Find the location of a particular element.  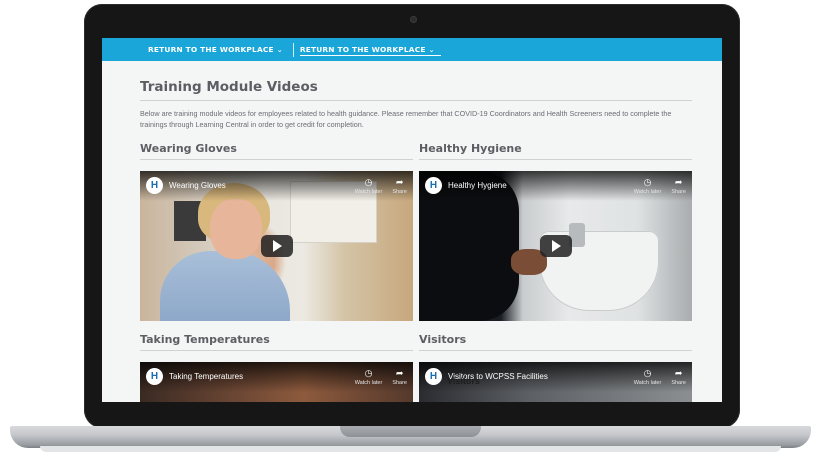

video-top-bar: H Wearing Gloves ◷ Watch later ➦ Share is located at coordinates (276, 186).